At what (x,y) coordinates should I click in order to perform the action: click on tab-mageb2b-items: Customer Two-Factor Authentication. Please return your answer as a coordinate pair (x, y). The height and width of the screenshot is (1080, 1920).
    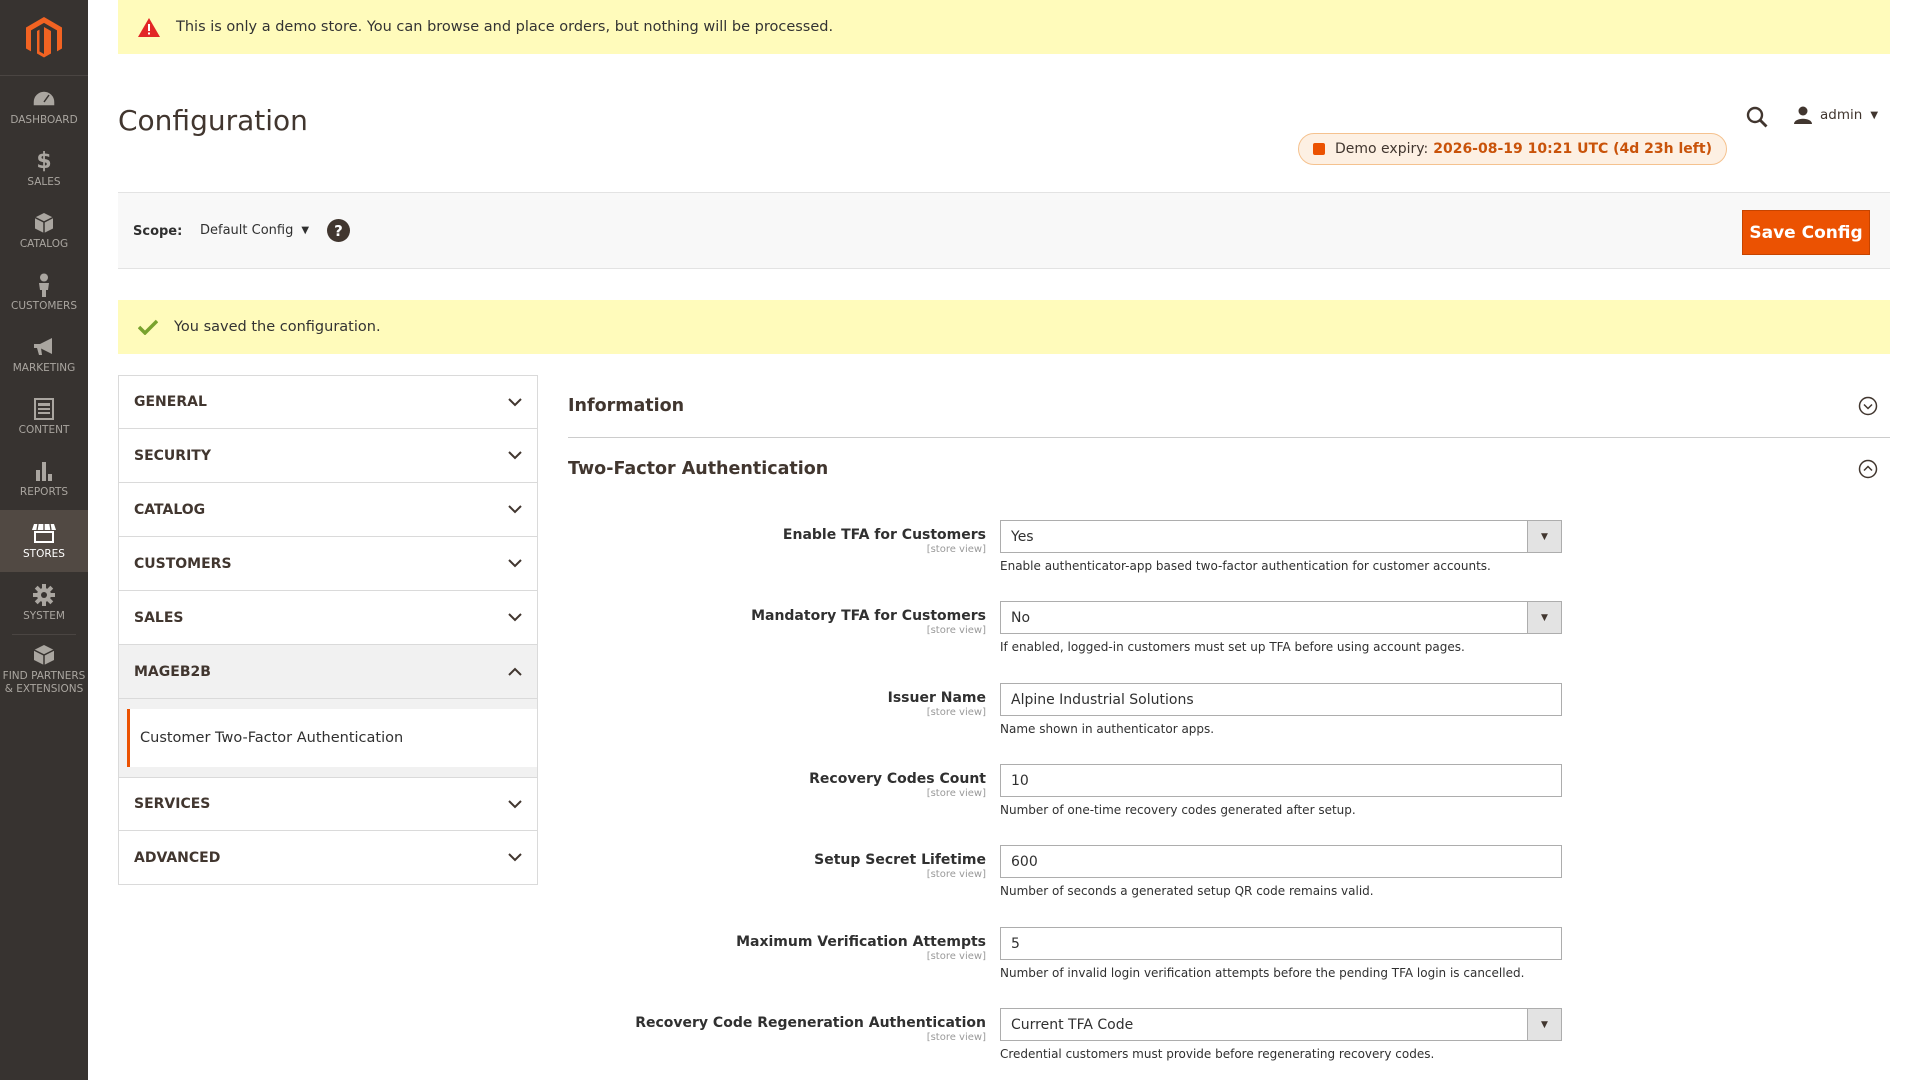
    Looking at the image, I should click on (328, 738).